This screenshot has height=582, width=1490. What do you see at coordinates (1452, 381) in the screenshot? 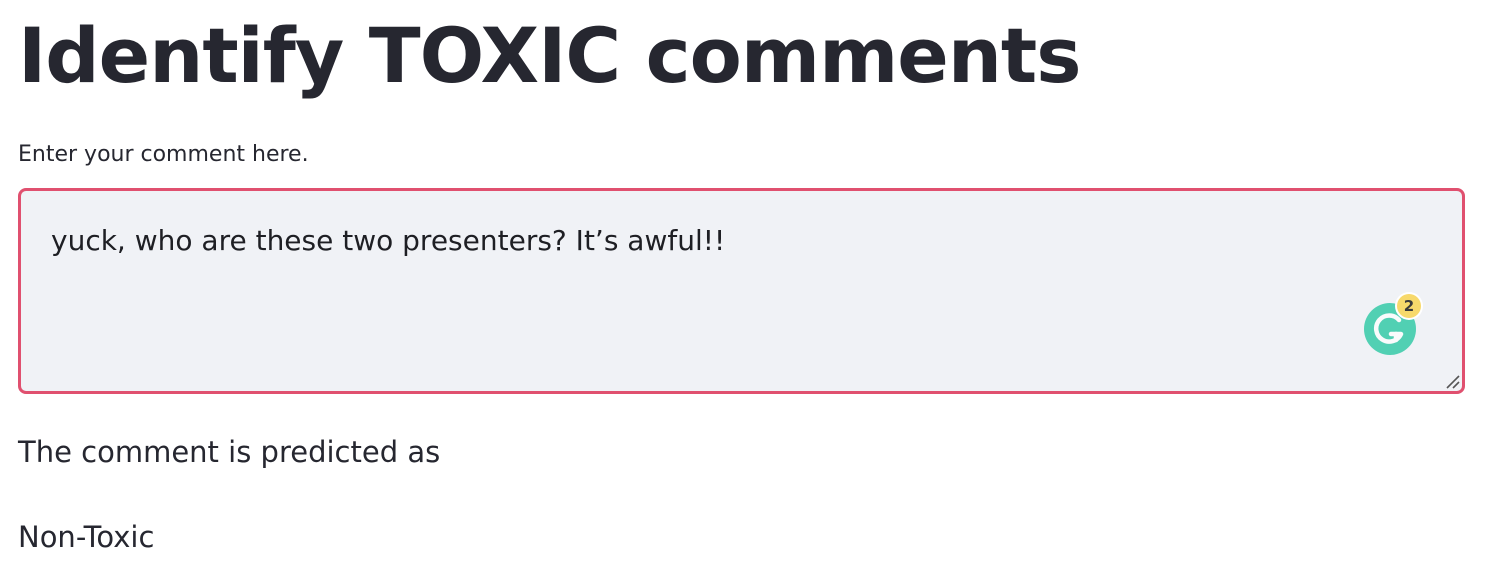
I see `resize-handle-icon` at bounding box center [1452, 381].